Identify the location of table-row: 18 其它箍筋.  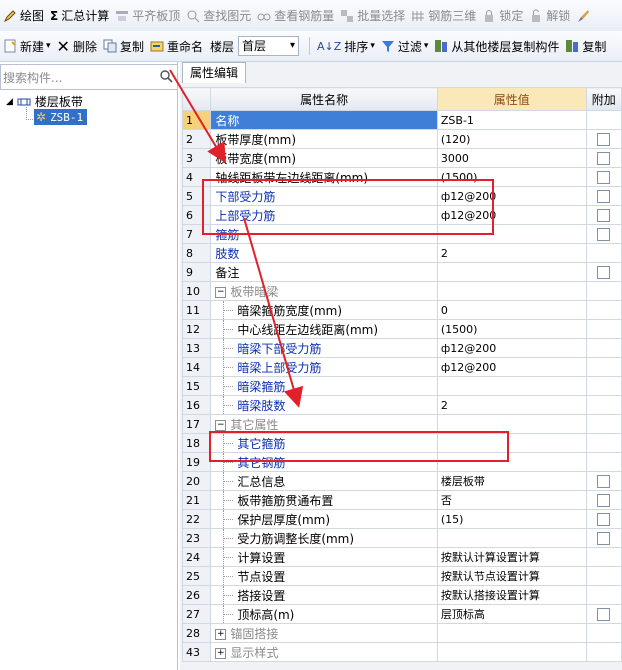
(401, 443).